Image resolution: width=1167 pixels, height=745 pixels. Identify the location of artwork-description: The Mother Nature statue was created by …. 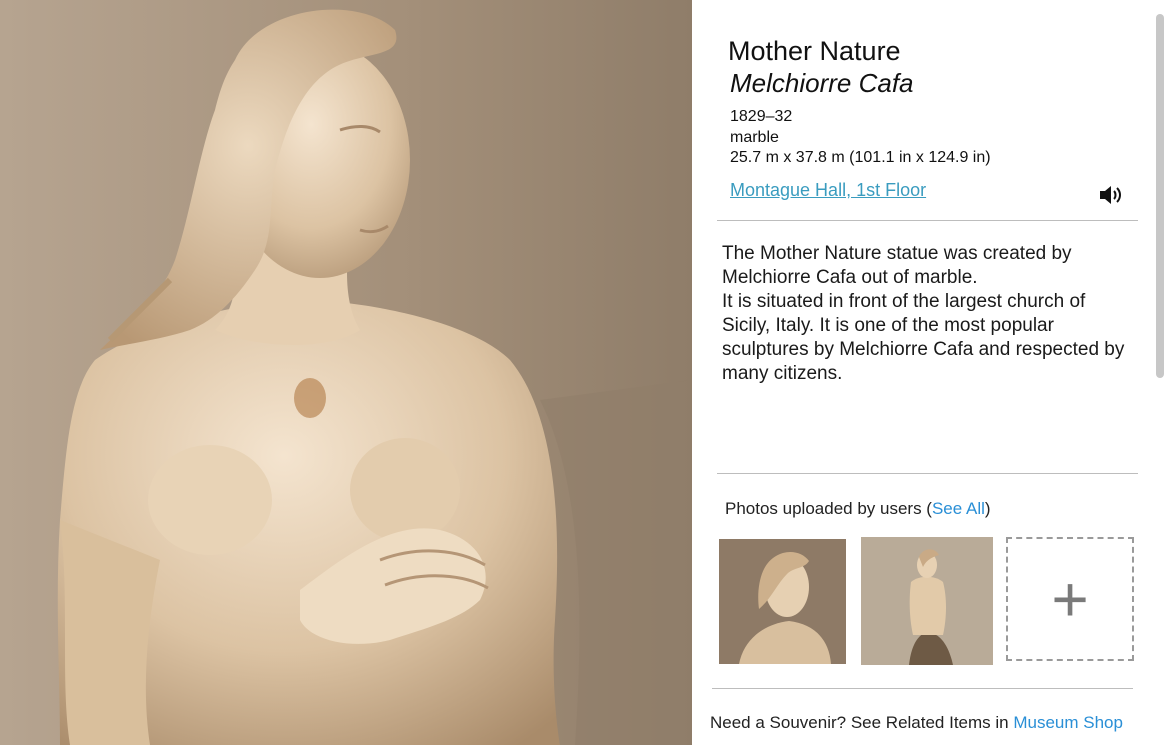
(927, 314).